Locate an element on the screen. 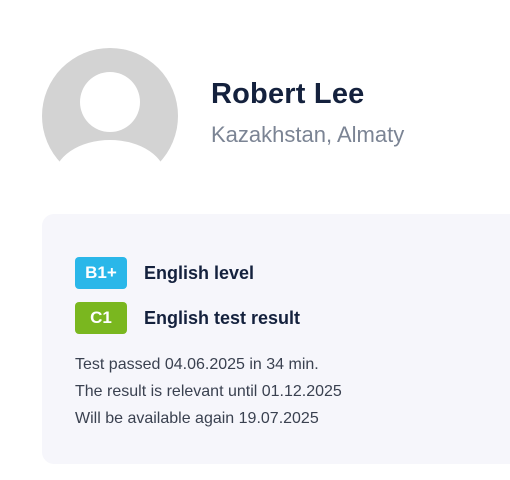 This screenshot has width=510, height=480. user-silhouette-icon is located at coordinates (110, 107).